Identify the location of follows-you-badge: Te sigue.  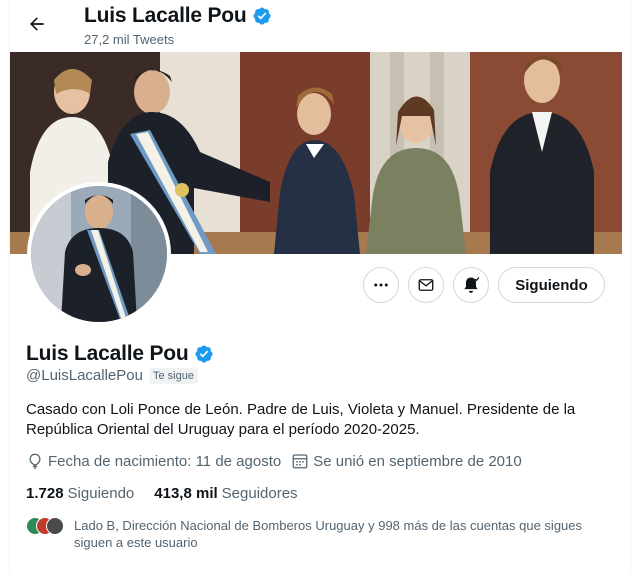
(173, 375).